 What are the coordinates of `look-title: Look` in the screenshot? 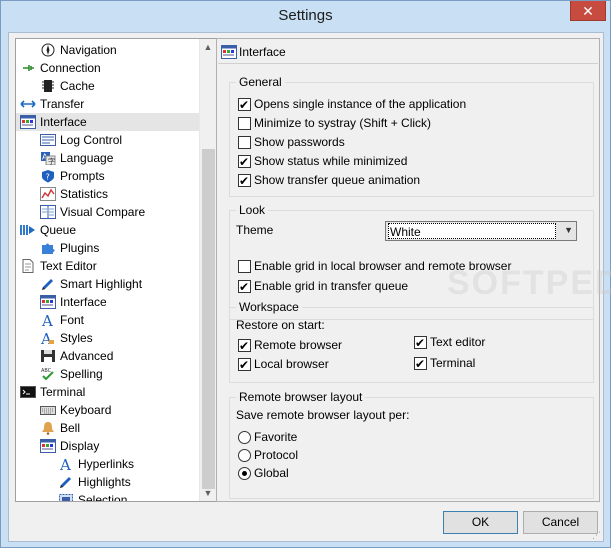 It's located at (252, 210).